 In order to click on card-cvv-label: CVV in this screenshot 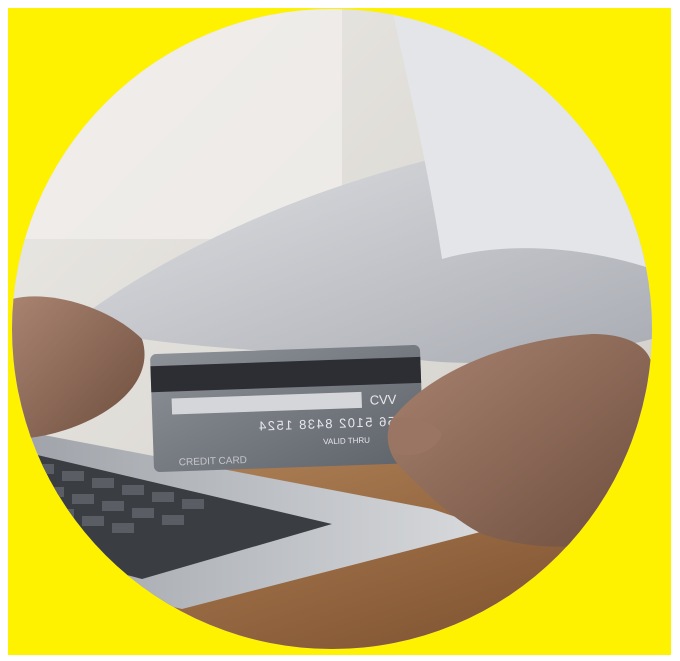, I will do `click(383, 400)`.